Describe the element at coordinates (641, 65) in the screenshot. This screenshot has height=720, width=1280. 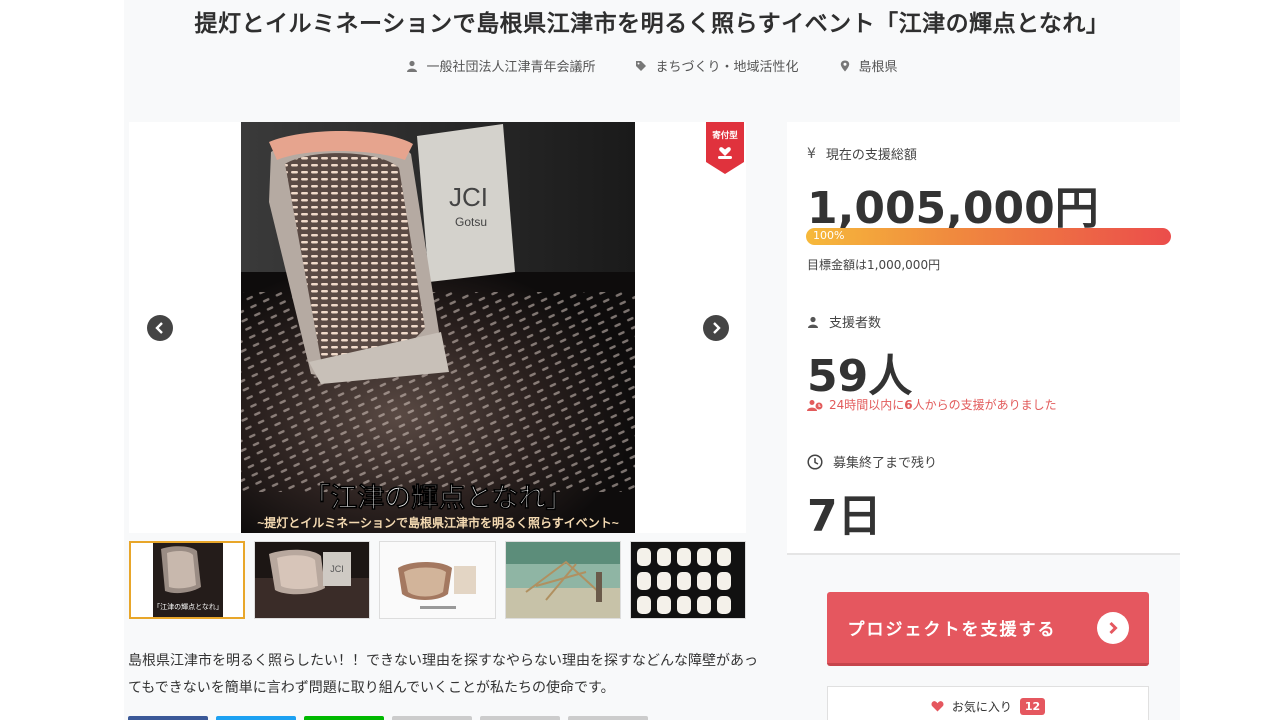
I see `tag-icon` at that location.